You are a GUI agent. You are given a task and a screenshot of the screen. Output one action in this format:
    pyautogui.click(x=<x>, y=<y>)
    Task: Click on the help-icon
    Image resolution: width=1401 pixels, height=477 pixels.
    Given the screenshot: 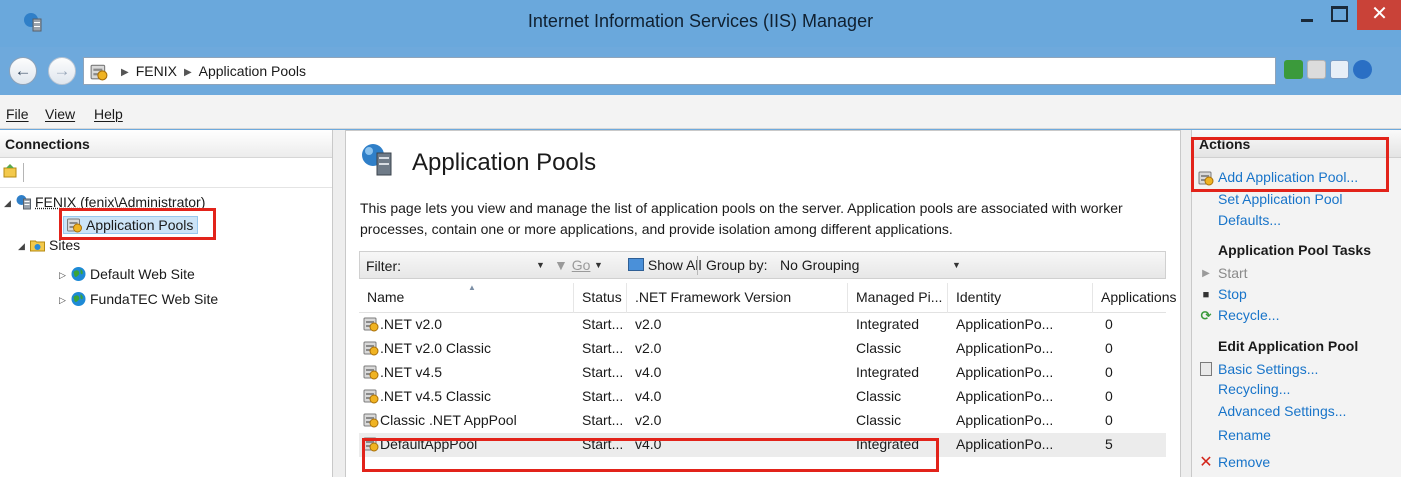 What is the action you would take?
    pyautogui.click(x=1362, y=69)
    